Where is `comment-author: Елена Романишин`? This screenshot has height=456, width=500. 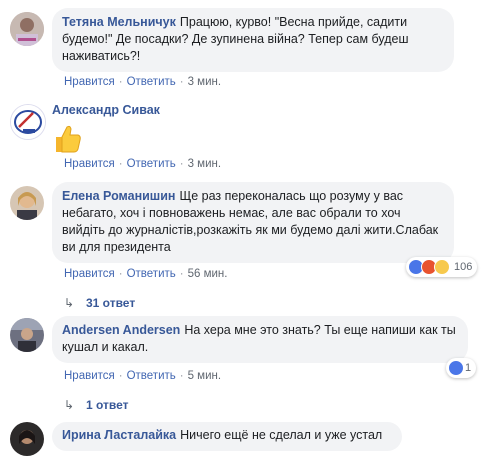
comment-author: Елена Романишин is located at coordinates (118, 196).